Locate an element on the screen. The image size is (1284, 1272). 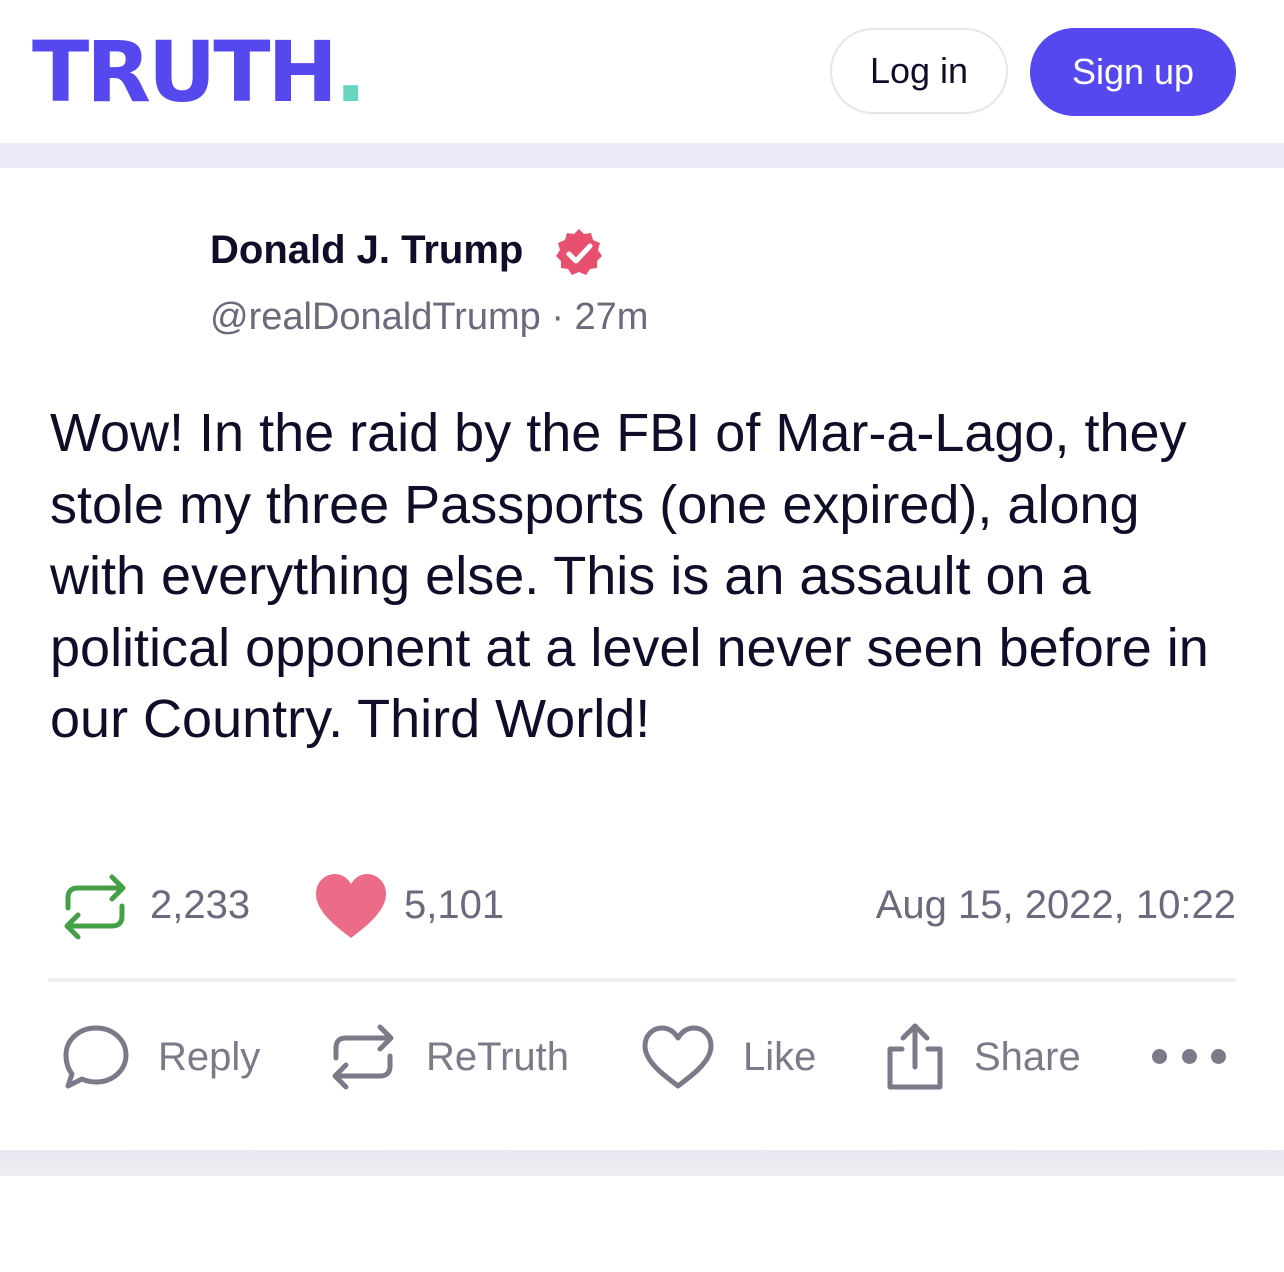
retruth-button: ReTruth is located at coordinates (448, 1057).